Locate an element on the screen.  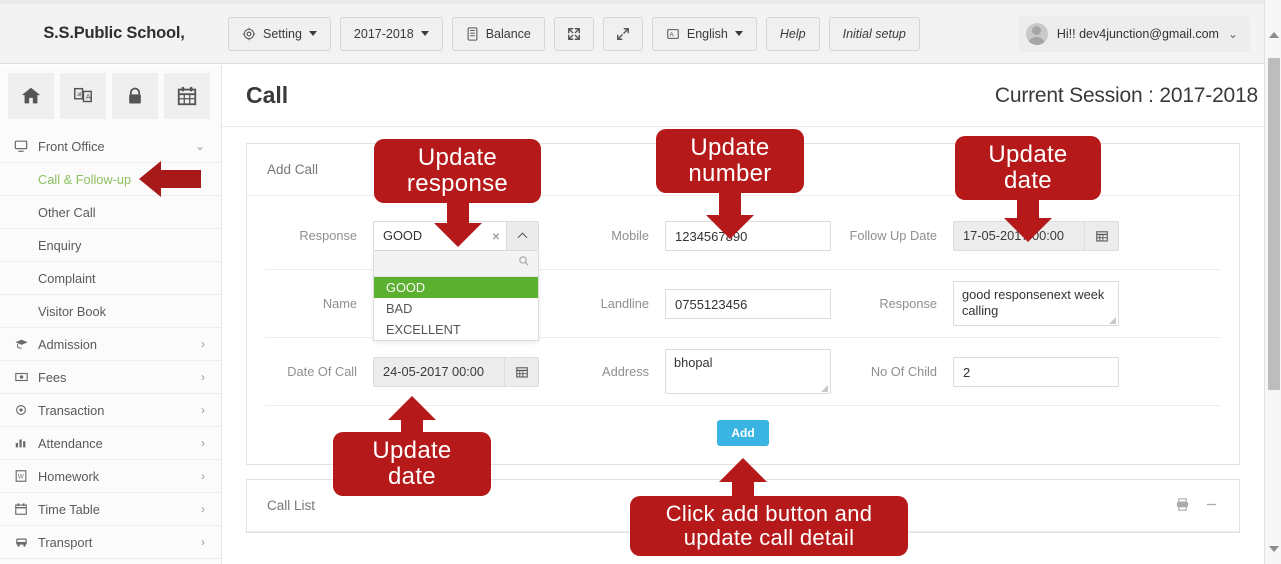
date-of-call-value: 24-05-2017 00:00 is located at coordinates (434, 371).